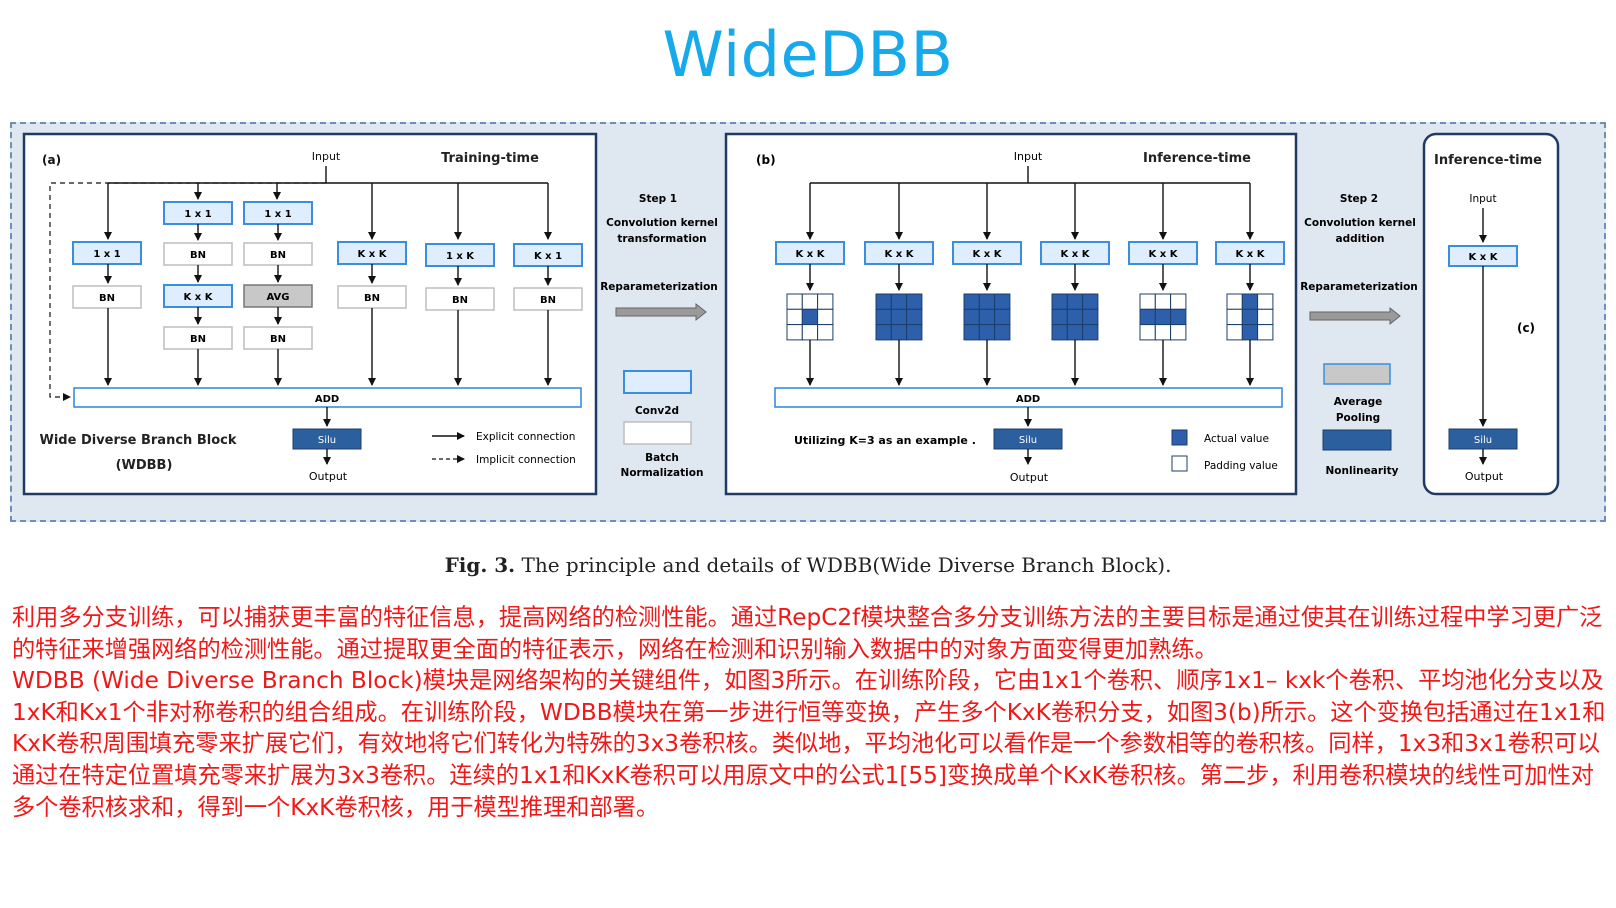  What do you see at coordinates (662, 223) in the screenshot?
I see `step1-desc1: Convolution kernel` at bounding box center [662, 223].